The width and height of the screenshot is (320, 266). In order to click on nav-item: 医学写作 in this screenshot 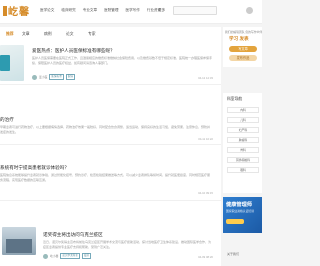, I will do `click(133, 10)`.